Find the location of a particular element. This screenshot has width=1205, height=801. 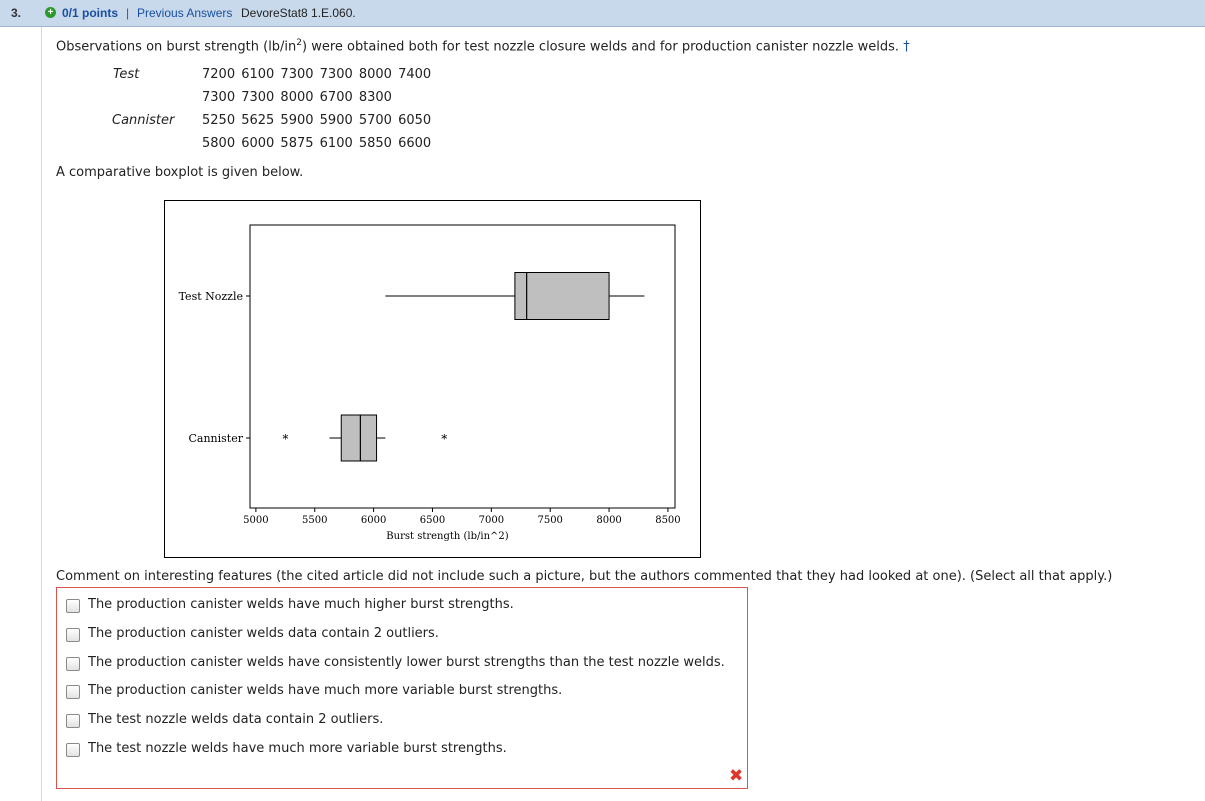

cannister-data-row-1: 5250 5625 5900 5900 5700 6050 is located at coordinates (317, 120).